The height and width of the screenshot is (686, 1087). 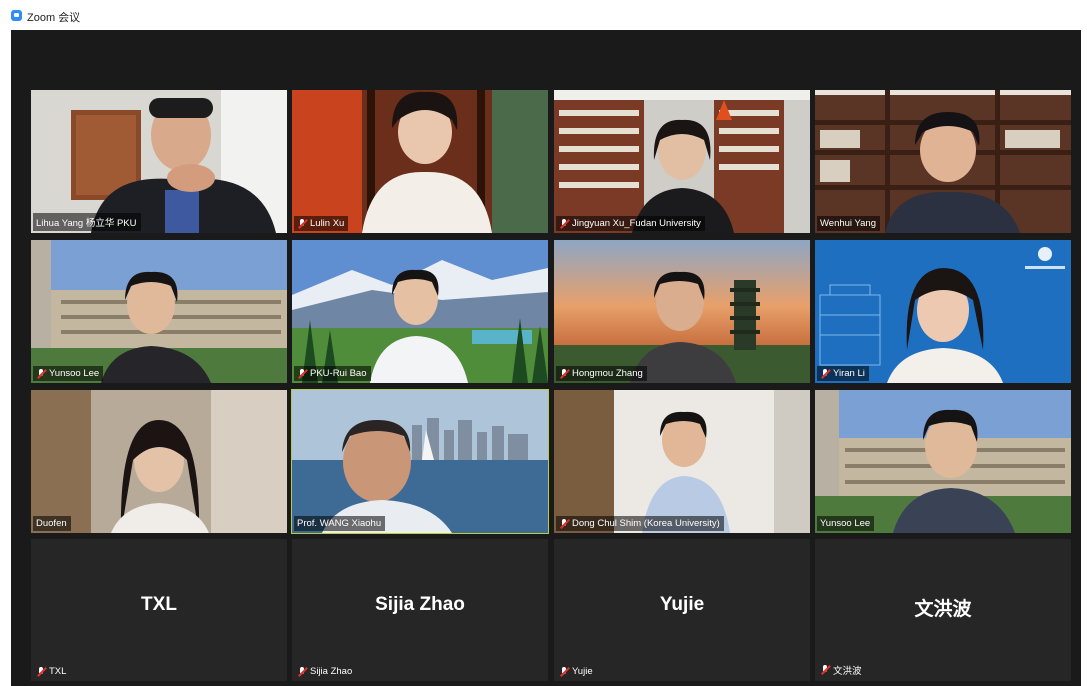 What do you see at coordinates (51, 671) in the screenshot?
I see `participant-name-label: TXL` at bounding box center [51, 671].